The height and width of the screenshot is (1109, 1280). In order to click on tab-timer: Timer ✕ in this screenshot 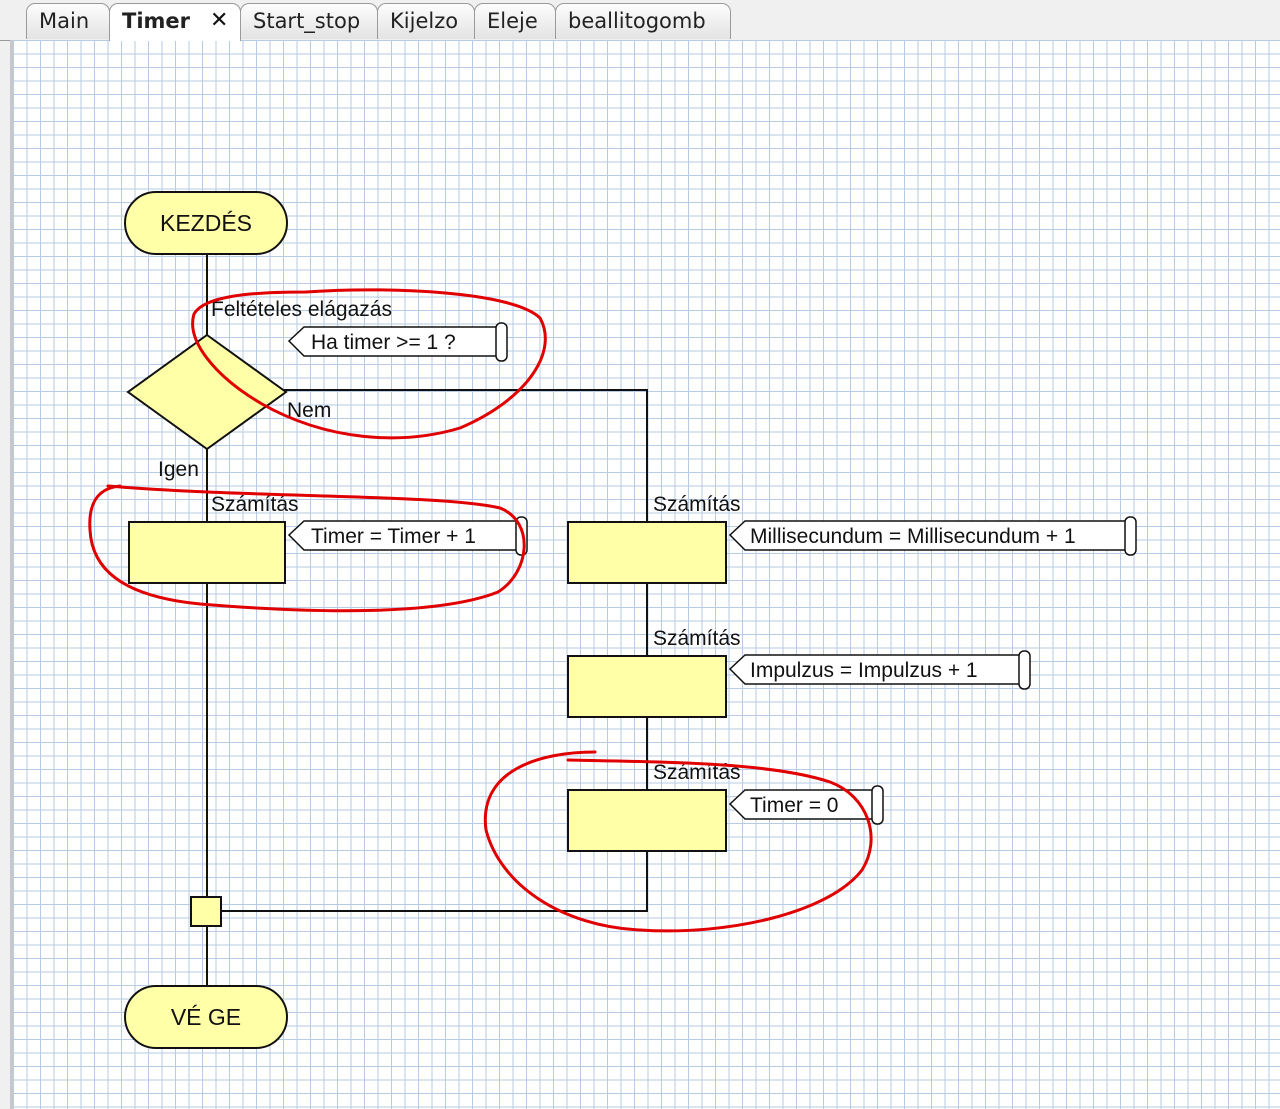, I will do `click(175, 22)`.